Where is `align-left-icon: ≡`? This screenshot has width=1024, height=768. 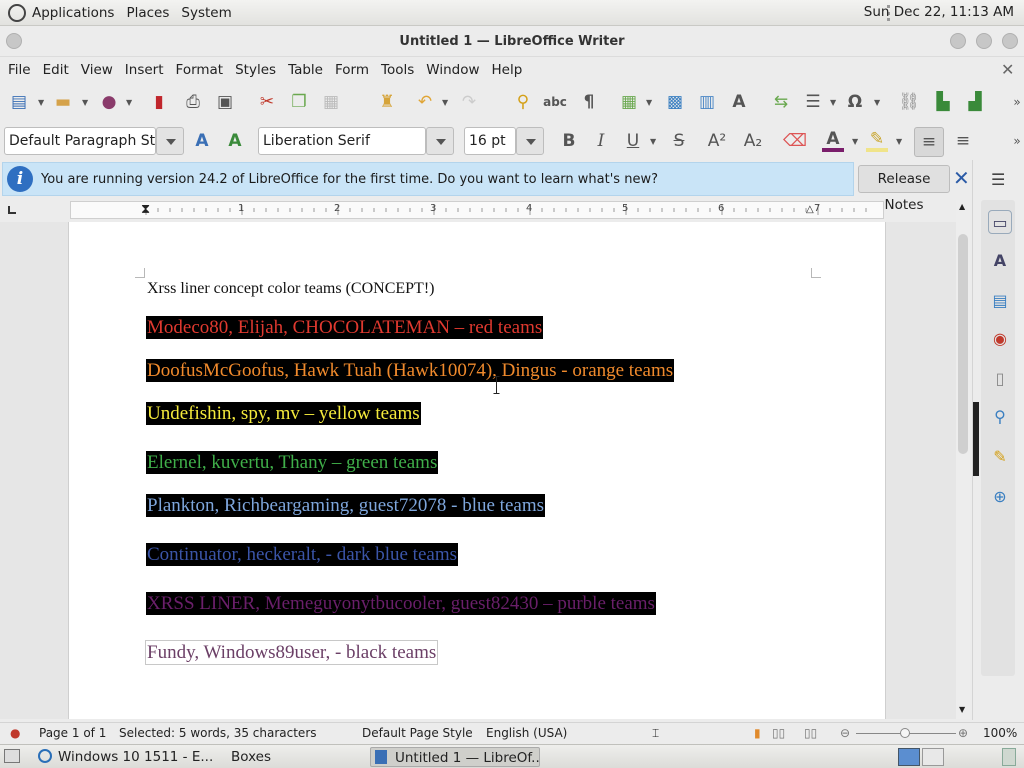 align-left-icon: ≡ is located at coordinates (929, 142).